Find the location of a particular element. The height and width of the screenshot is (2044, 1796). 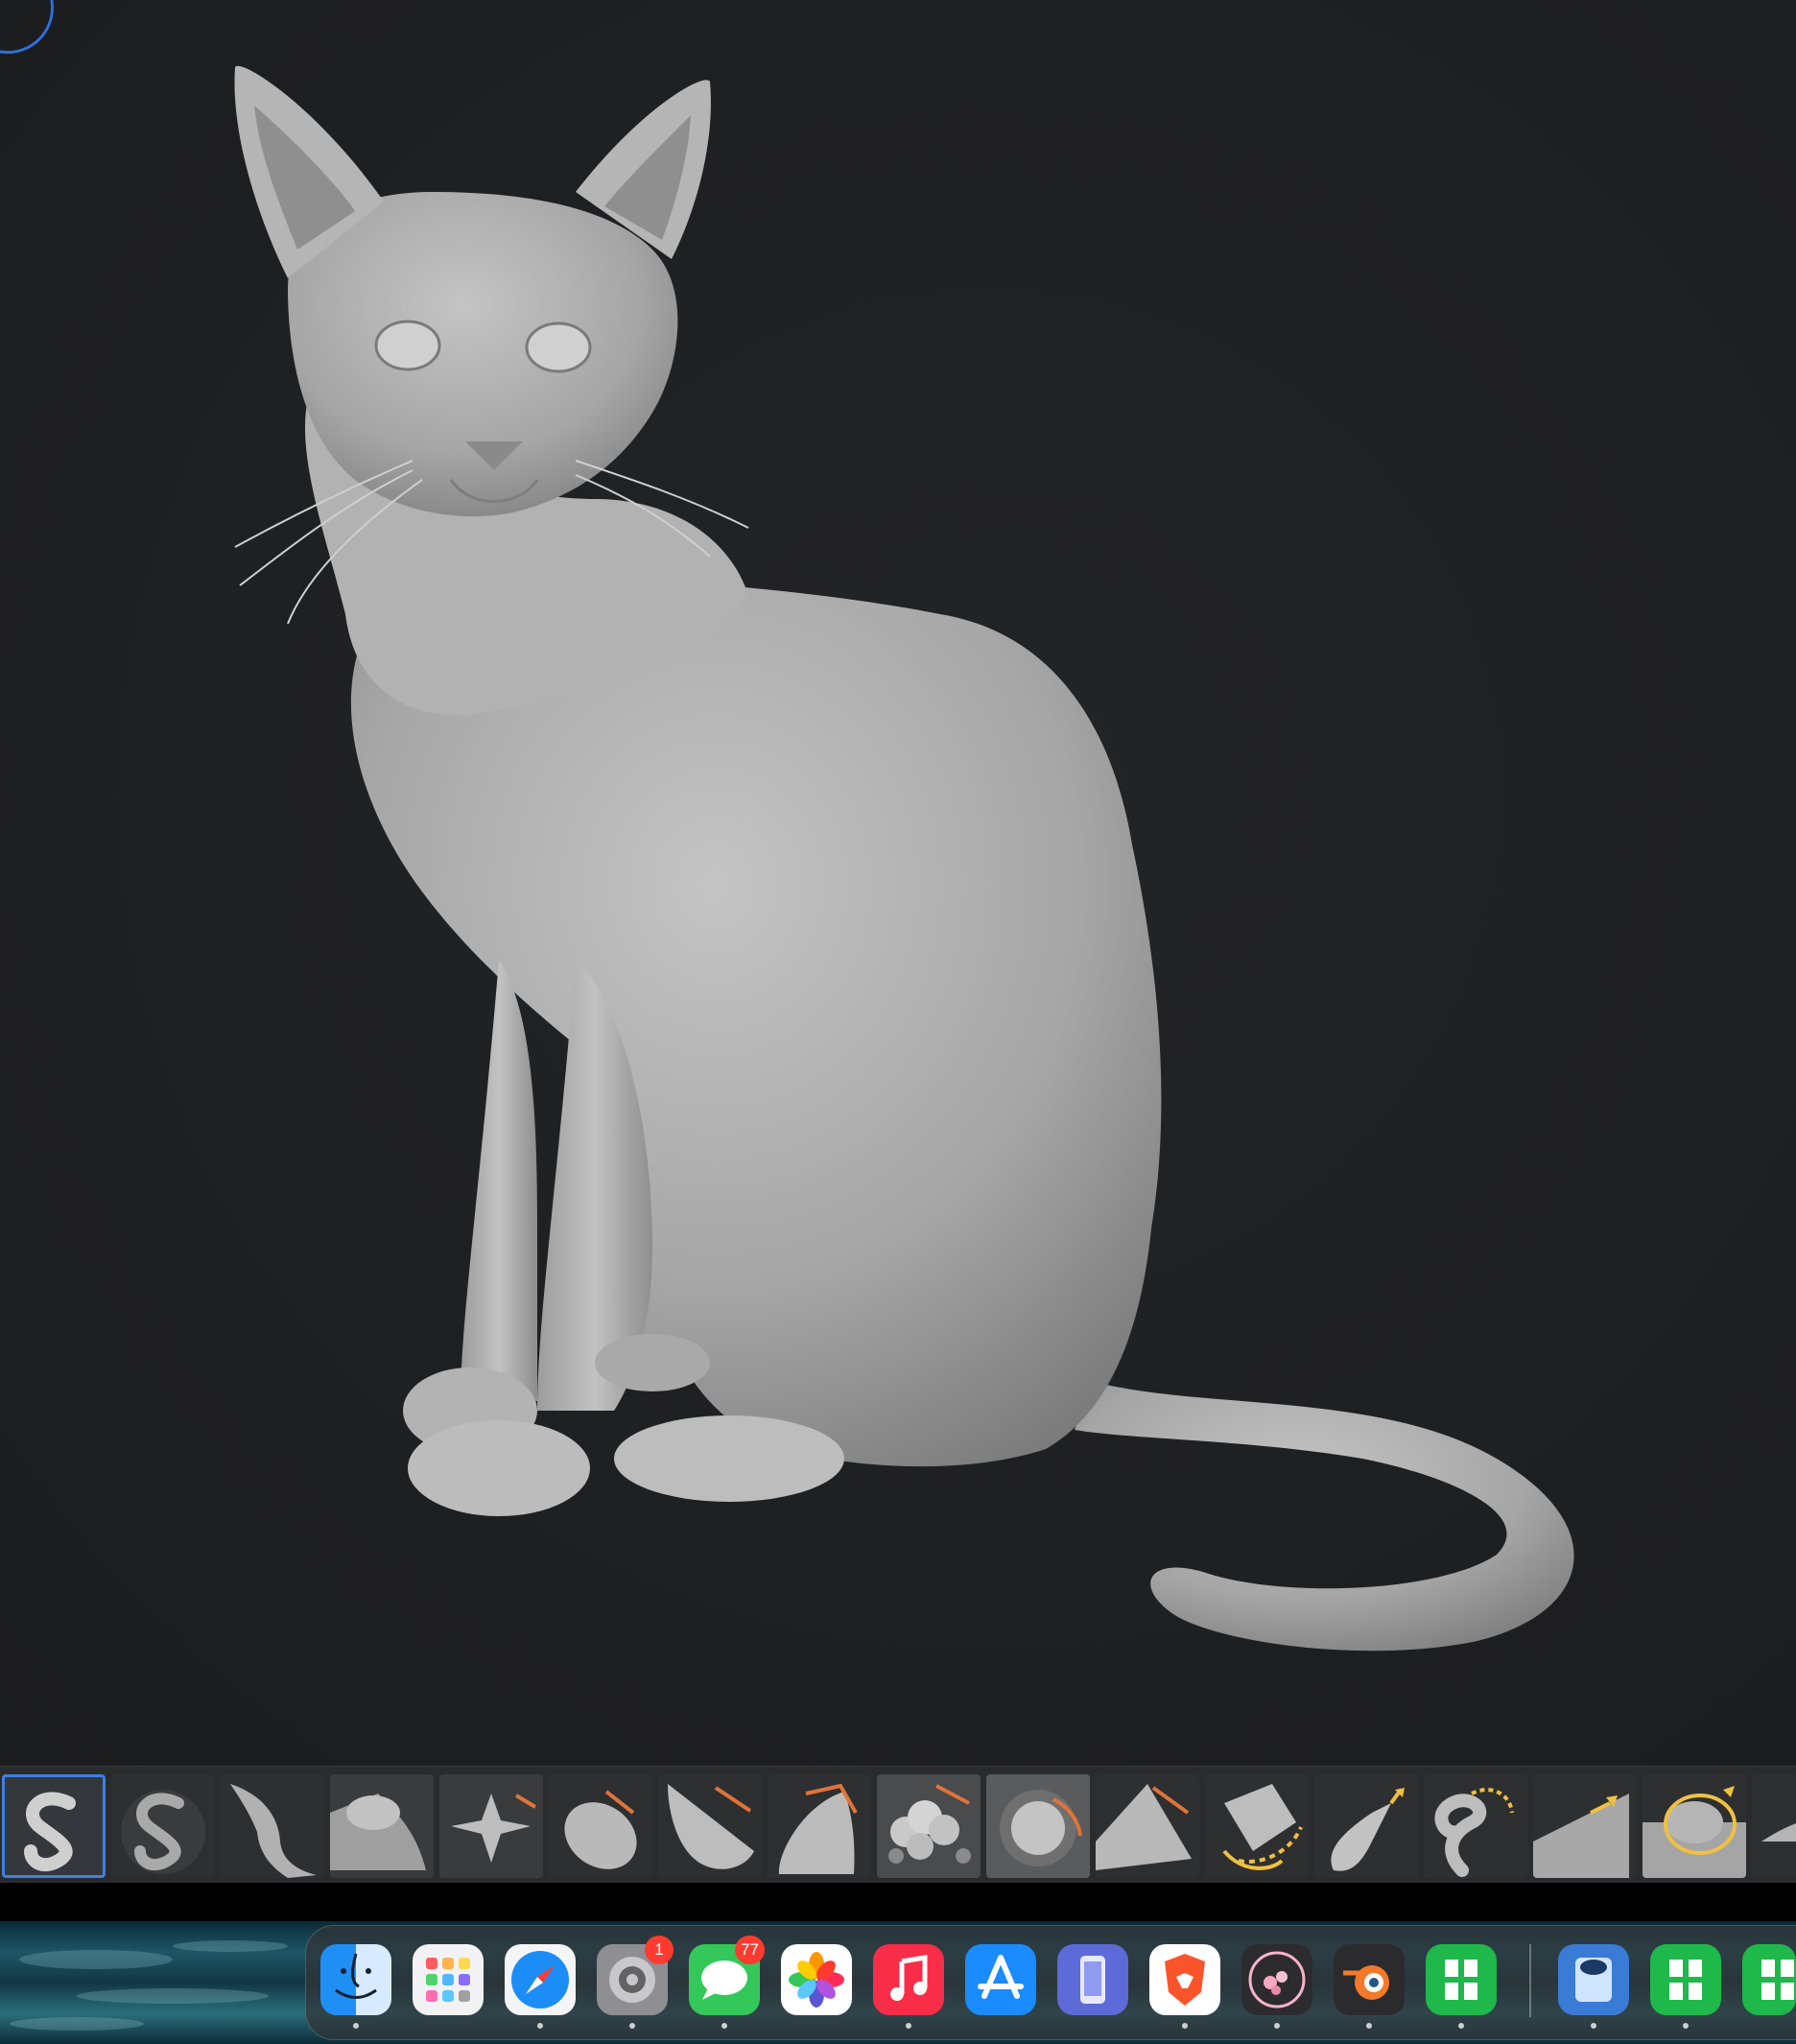

dock-app-launchpad is located at coordinates (448, 1979).